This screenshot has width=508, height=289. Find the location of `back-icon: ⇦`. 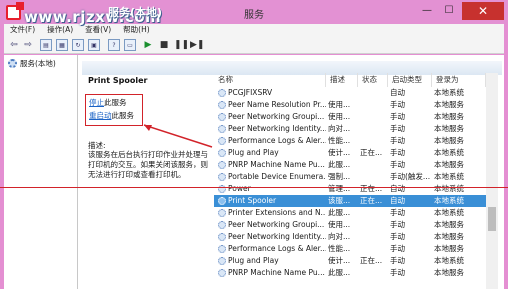

back-icon: ⇦ is located at coordinates (14, 45).